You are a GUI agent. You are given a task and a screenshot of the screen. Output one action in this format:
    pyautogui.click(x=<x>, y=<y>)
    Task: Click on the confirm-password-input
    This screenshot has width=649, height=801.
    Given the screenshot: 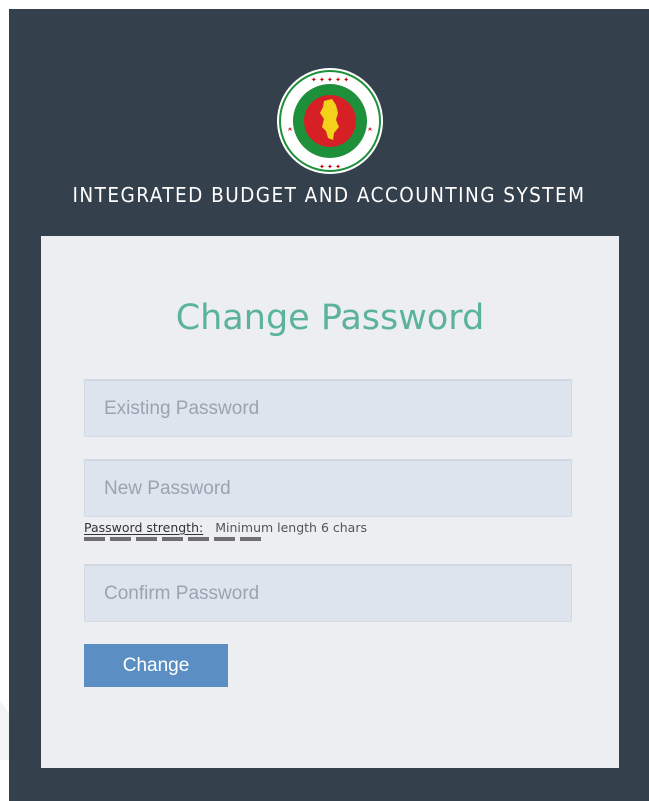 What is the action you would take?
    pyautogui.click(x=328, y=593)
    